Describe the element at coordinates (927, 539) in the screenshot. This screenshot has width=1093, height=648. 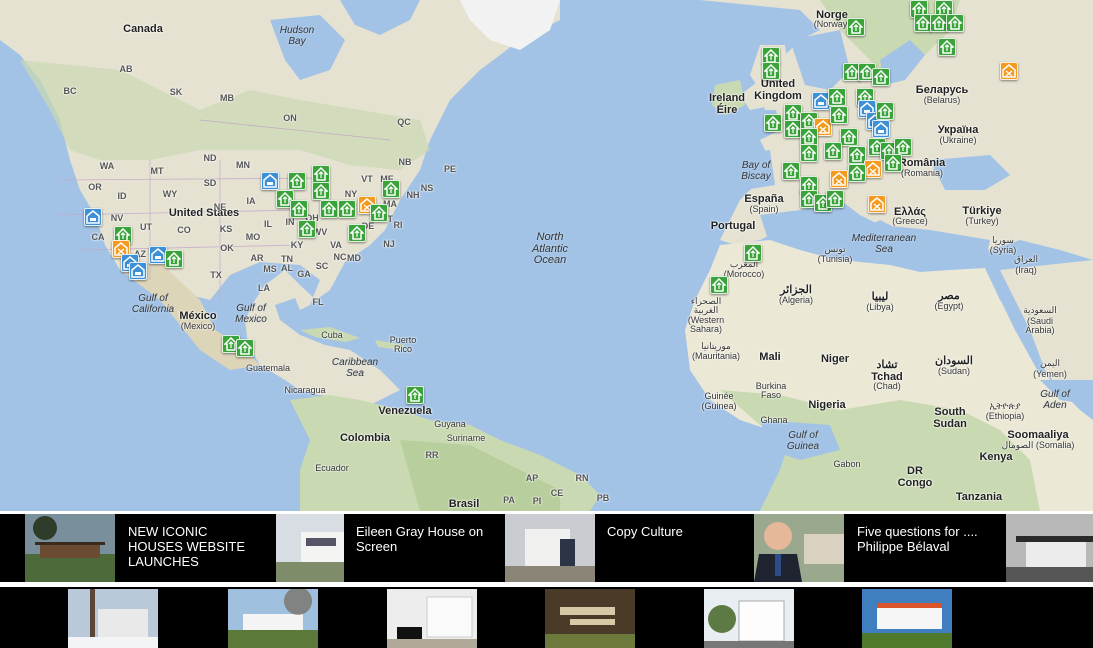
I see `news-title: Five questions for .... Philippe Bélaval` at that location.